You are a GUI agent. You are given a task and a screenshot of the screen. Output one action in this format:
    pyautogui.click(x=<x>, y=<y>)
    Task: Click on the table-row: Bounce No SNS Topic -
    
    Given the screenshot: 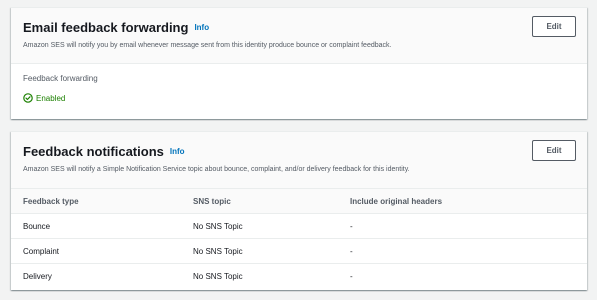 What is the action you would take?
    pyautogui.click(x=299, y=226)
    